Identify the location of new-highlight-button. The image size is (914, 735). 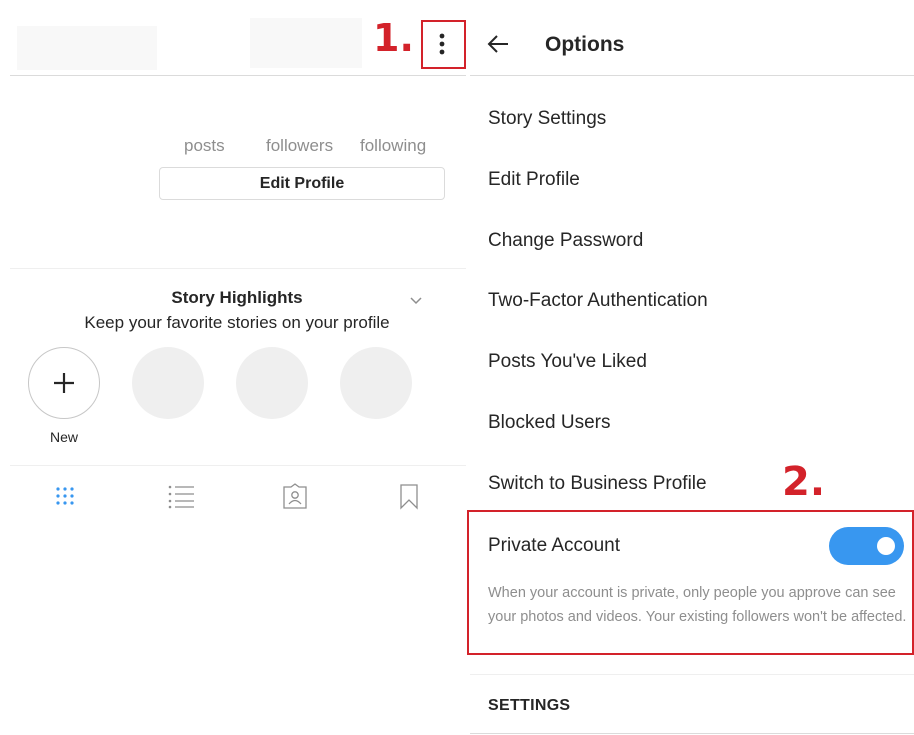
(64, 383).